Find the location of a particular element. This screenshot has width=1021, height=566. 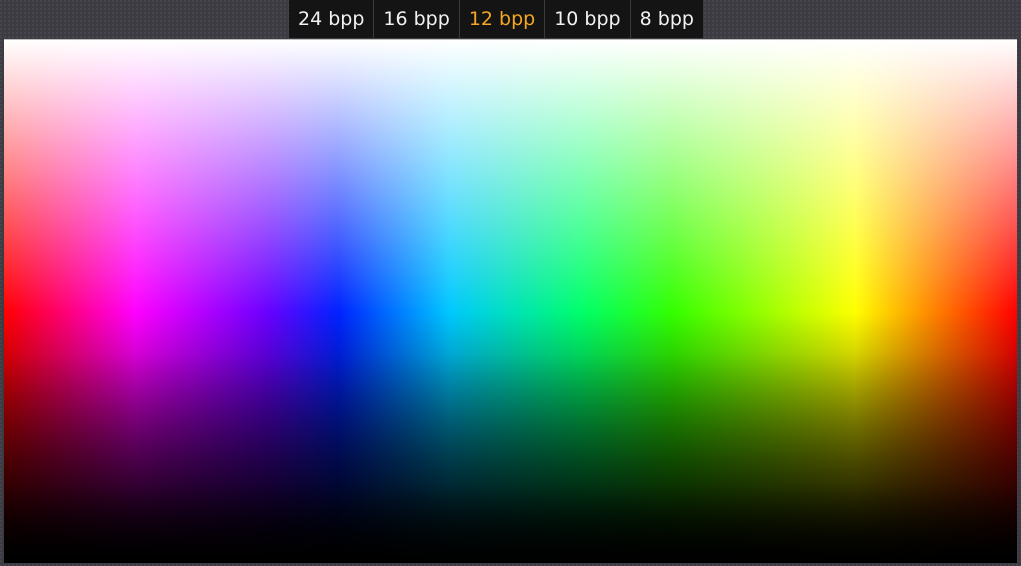

tab-8bpp: 8 bpp is located at coordinates (667, 19).